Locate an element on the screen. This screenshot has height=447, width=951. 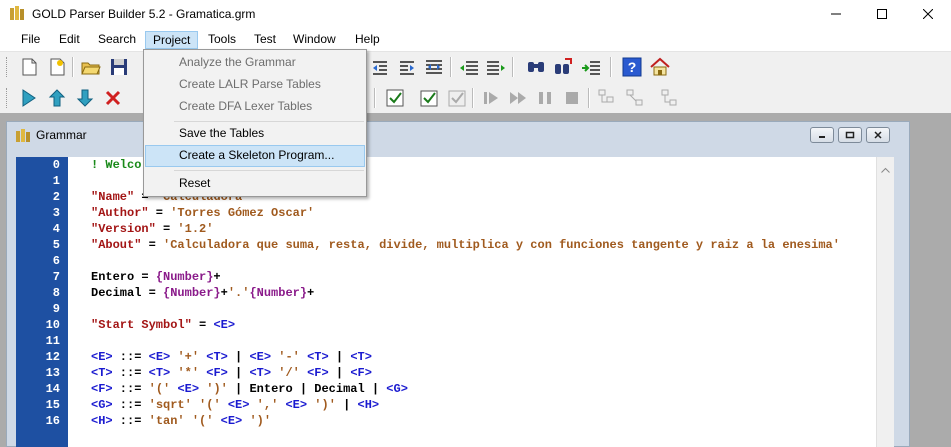
code-token: ::= is located at coordinates (130, 421).